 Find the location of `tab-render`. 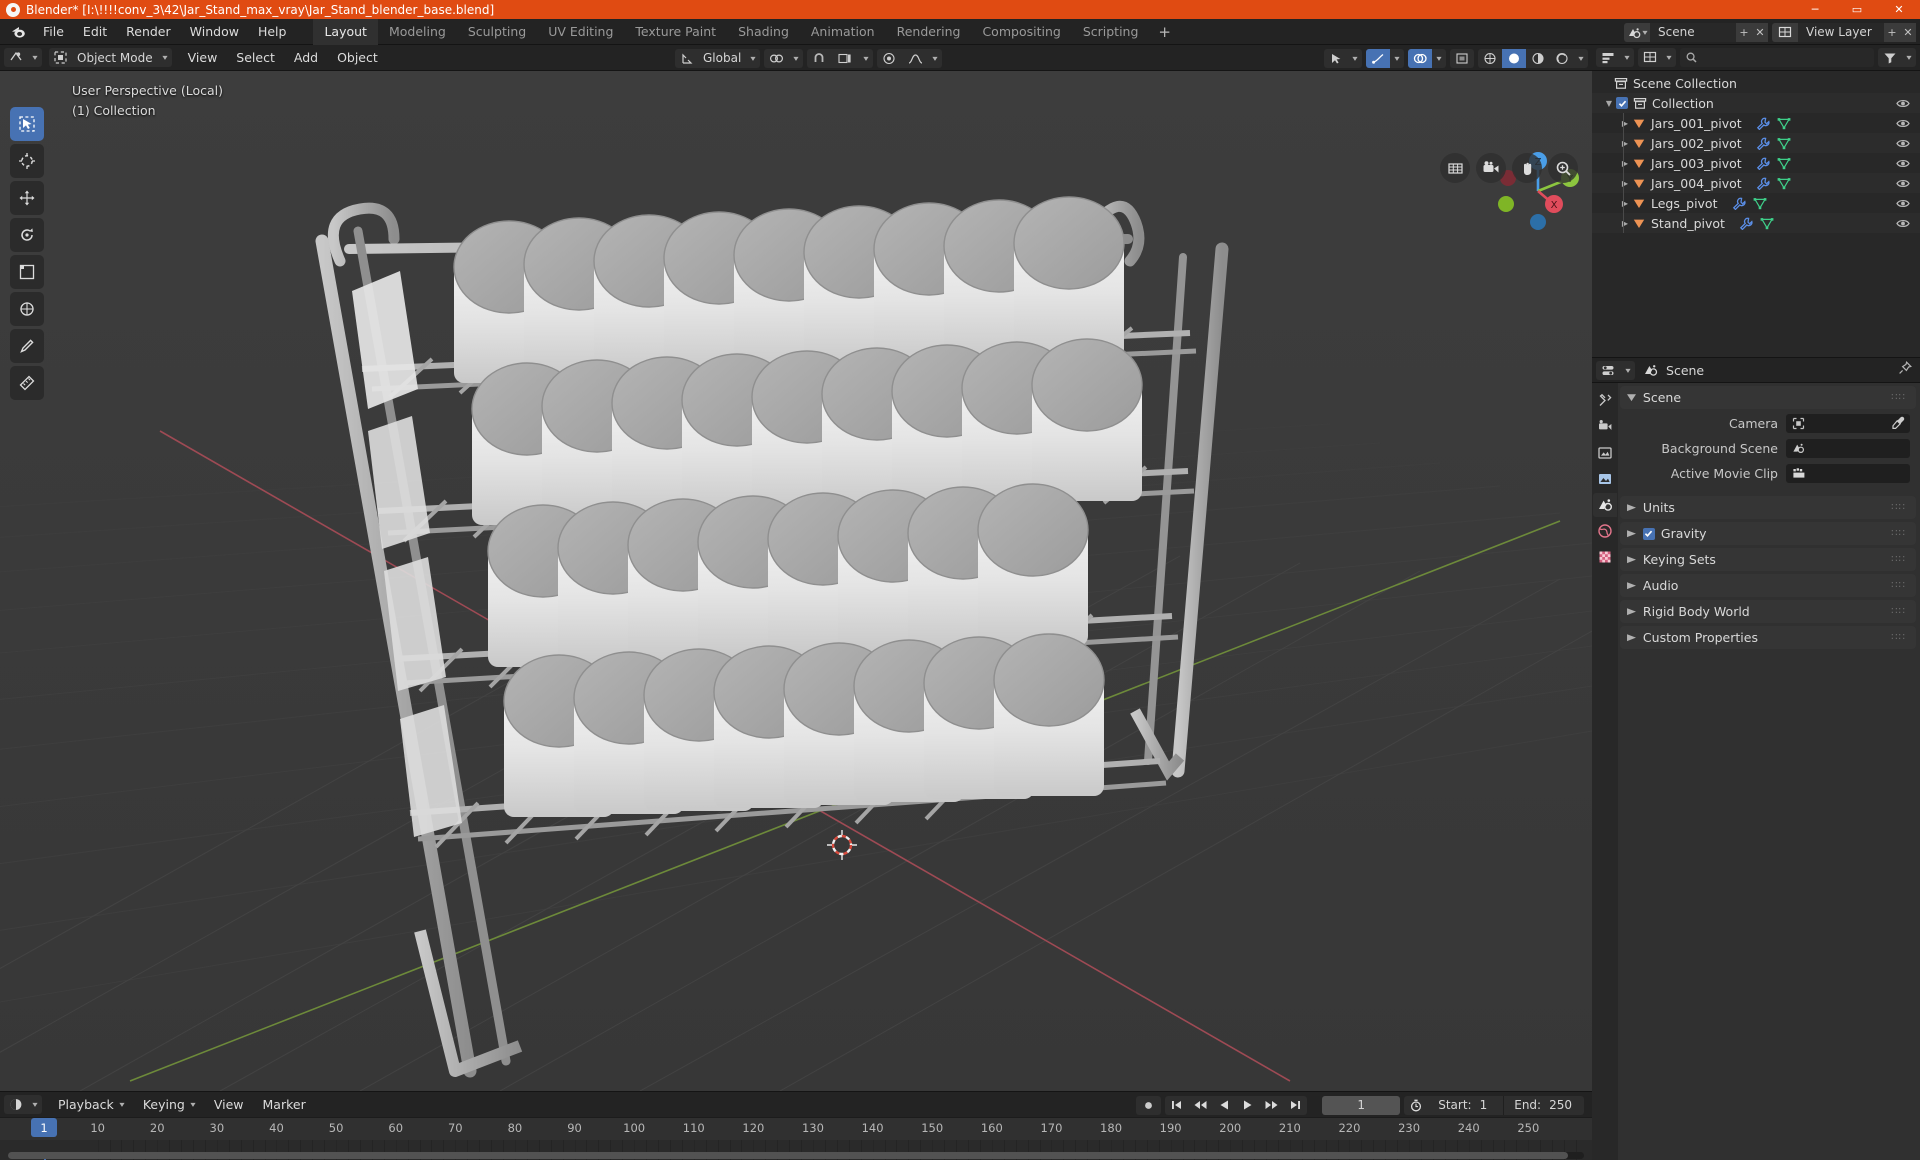

tab-render is located at coordinates (1605, 427).